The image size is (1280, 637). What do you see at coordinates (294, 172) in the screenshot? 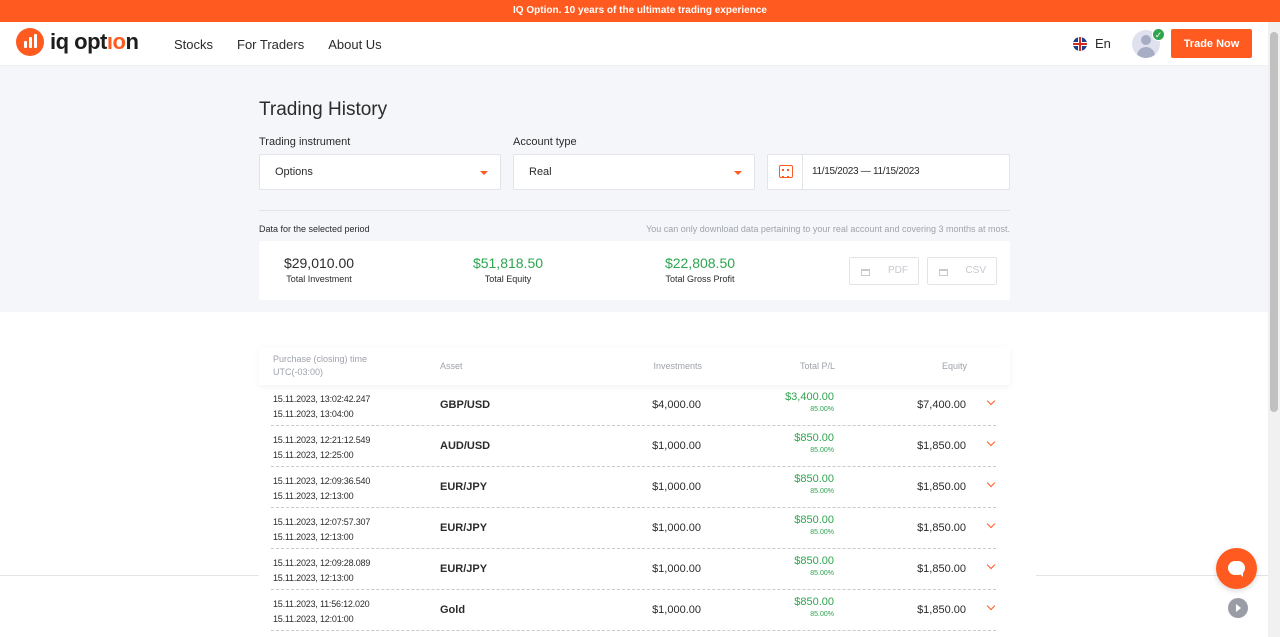
I see `instrument-value: Options` at bounding box center [294, 172].